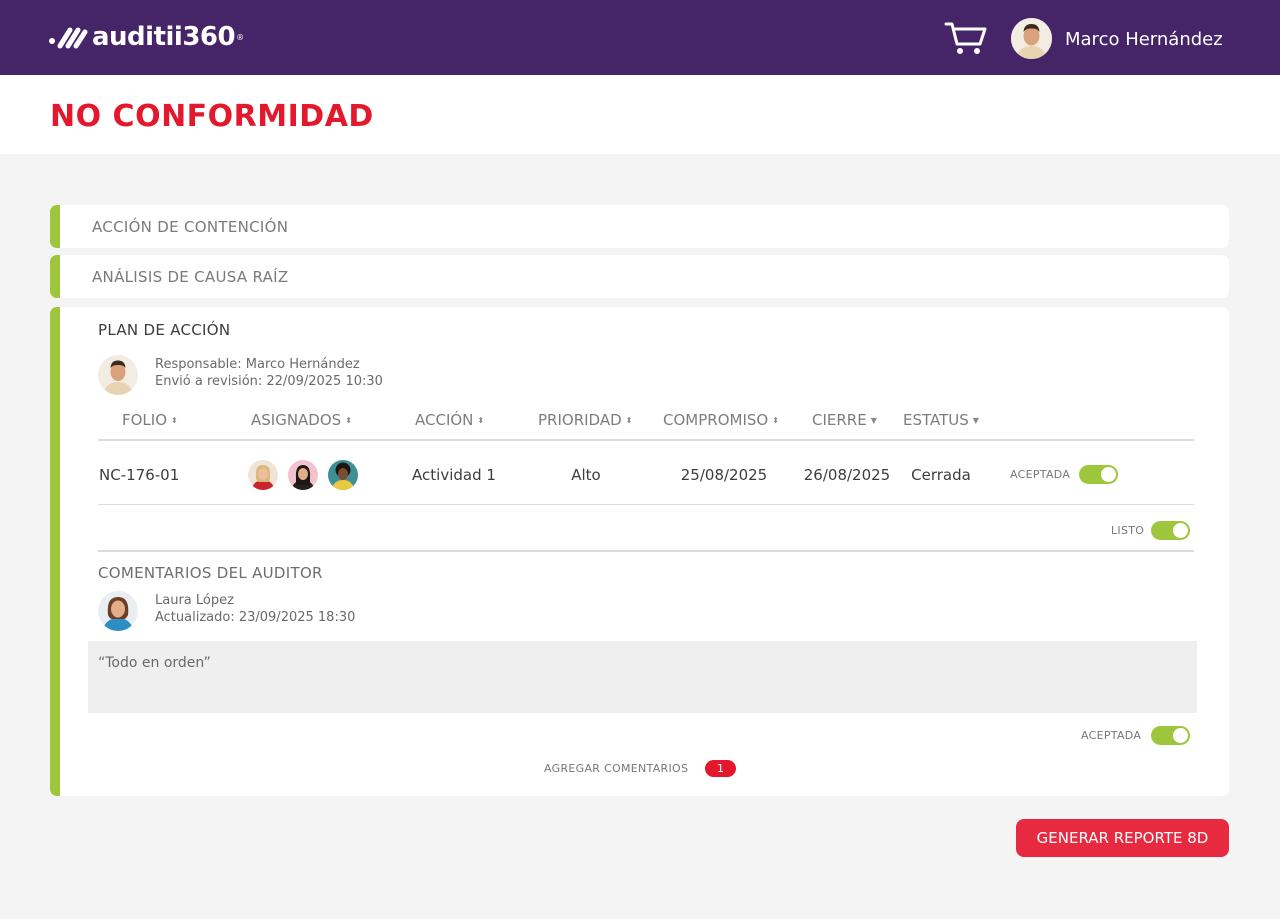 The width and height of the screenshot is (1280, 919). What do you see at coordinates (966, 38) in the screenshot?
I see `shopping-cart-icon` at bounding box center [966, 38].